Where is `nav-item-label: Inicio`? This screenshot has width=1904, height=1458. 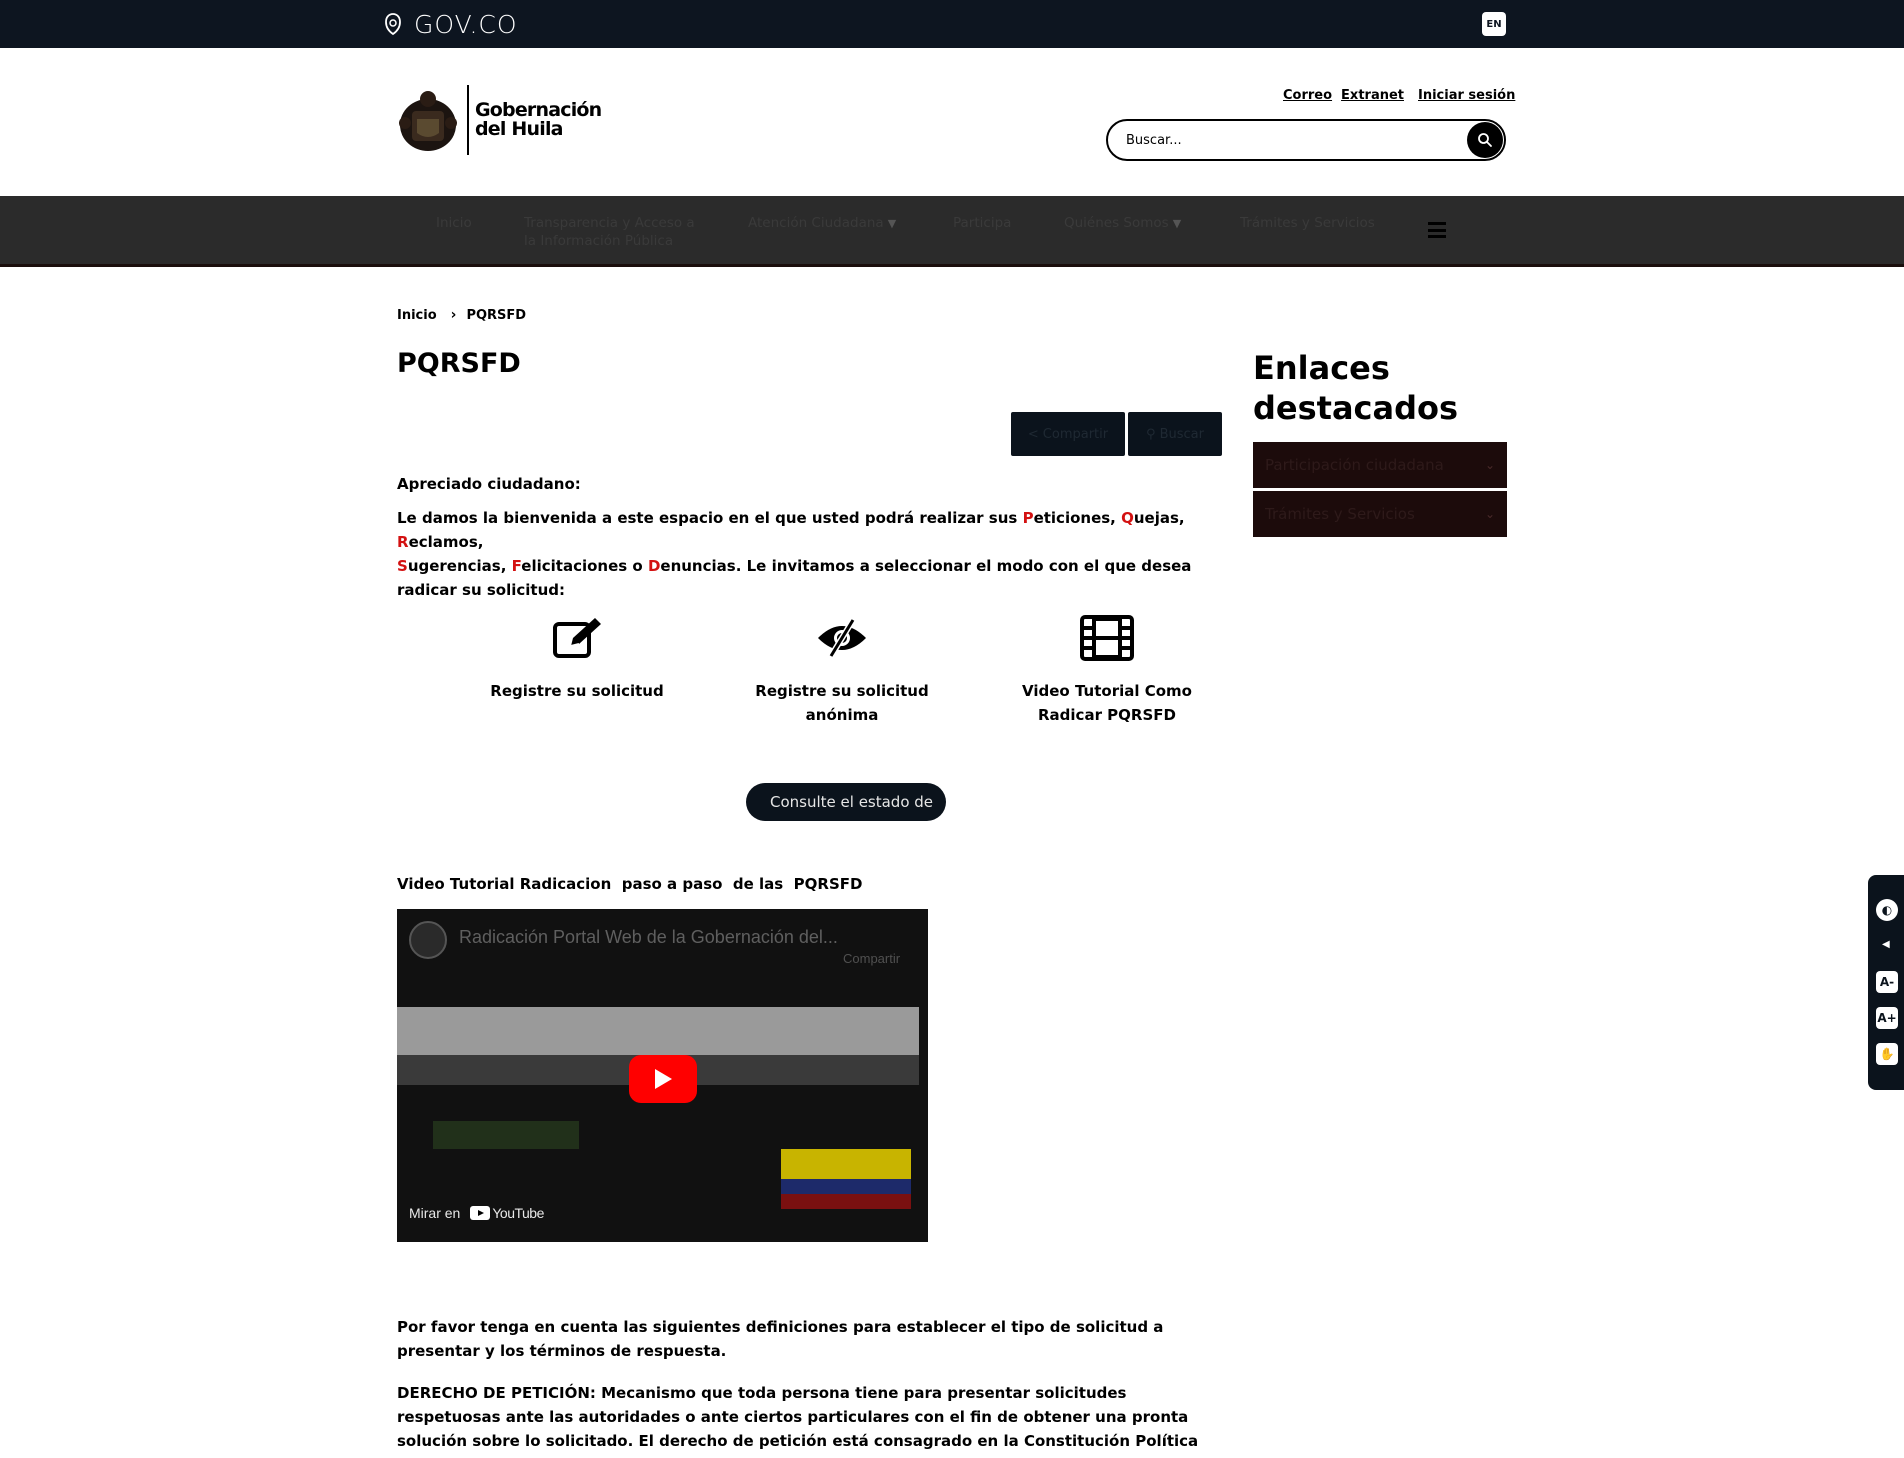 nav-item-label: Inicio is located at coordinates (454, 223).